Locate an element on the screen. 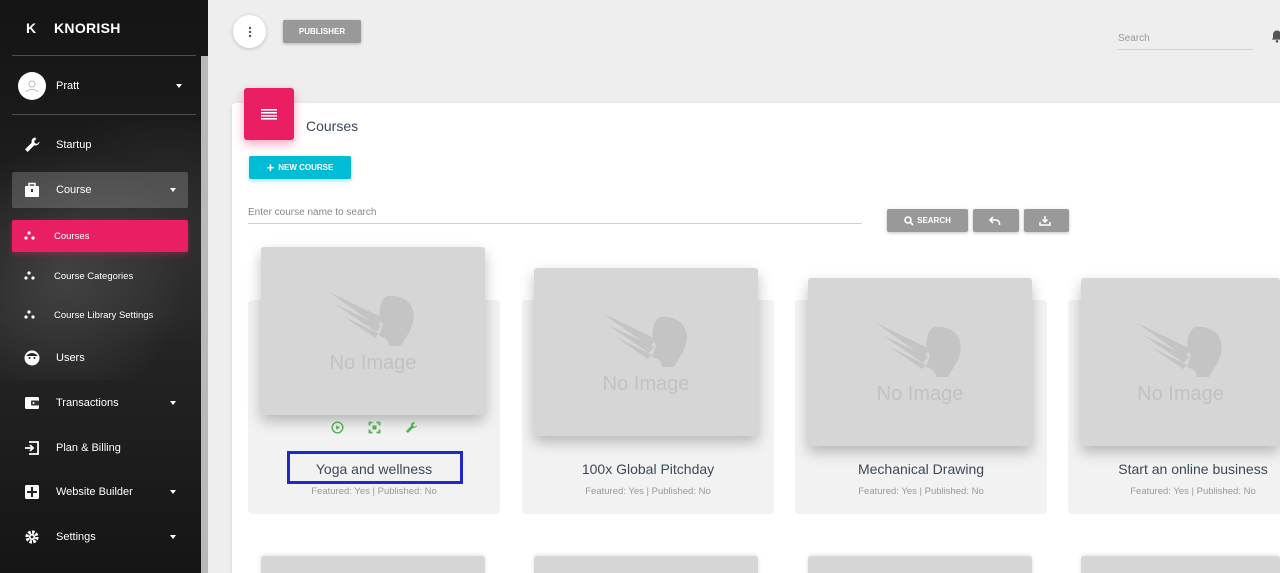  sidebar-item-label: Users is located at coordinates (70, 358).